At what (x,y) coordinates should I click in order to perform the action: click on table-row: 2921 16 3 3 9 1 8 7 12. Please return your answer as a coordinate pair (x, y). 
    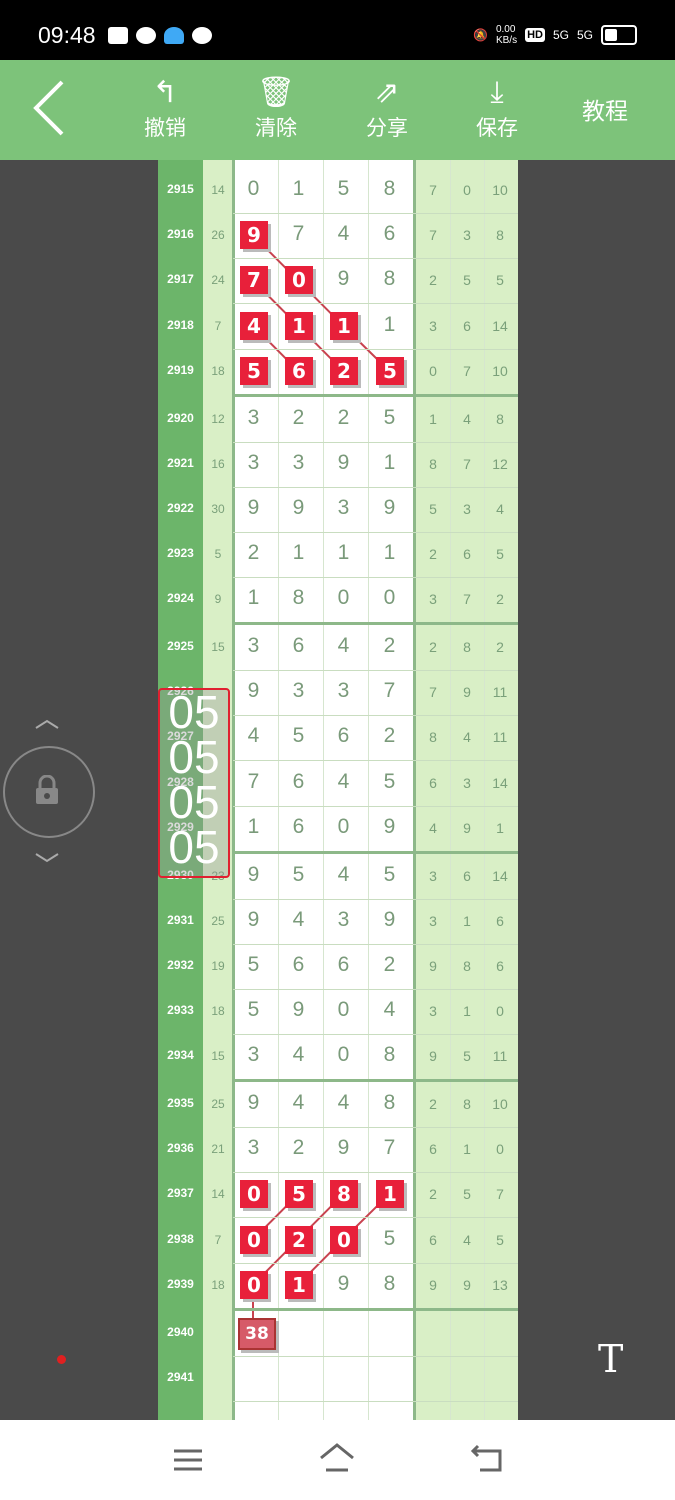
    Looking at the image, I should click on (338, 464).